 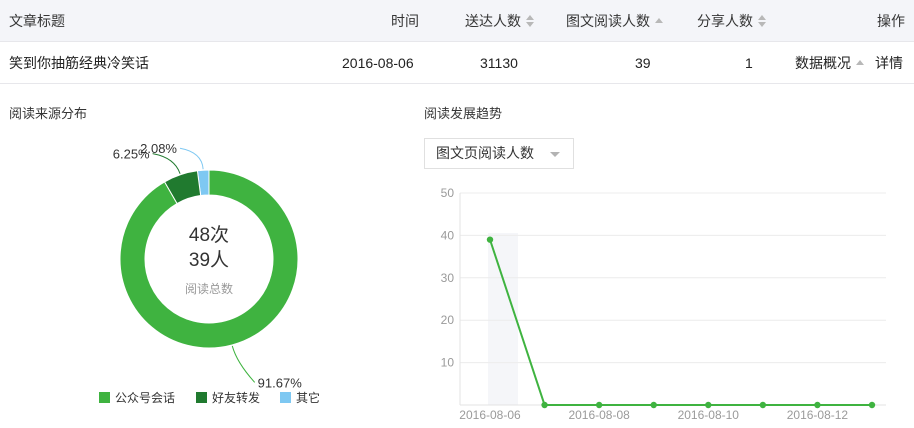 What do you see at coordinates (131, 154) in the screenshot?
I see `donut-slice-label: 6.25%` at bounding box center [131, 154].